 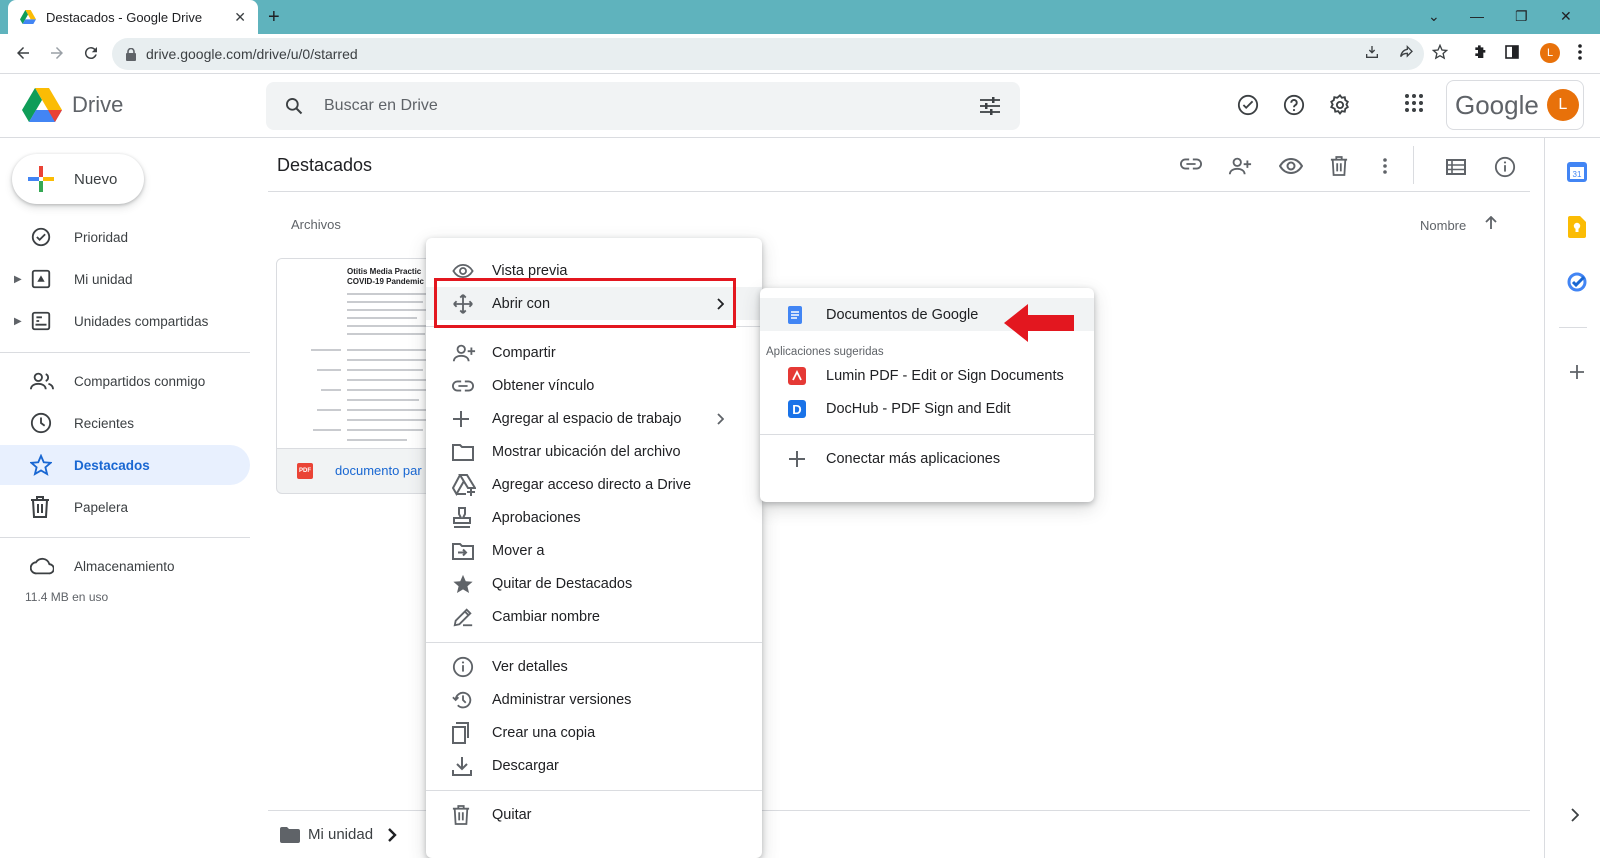 I want to click on settings-gear-icon, so click(x=1340, y=105).